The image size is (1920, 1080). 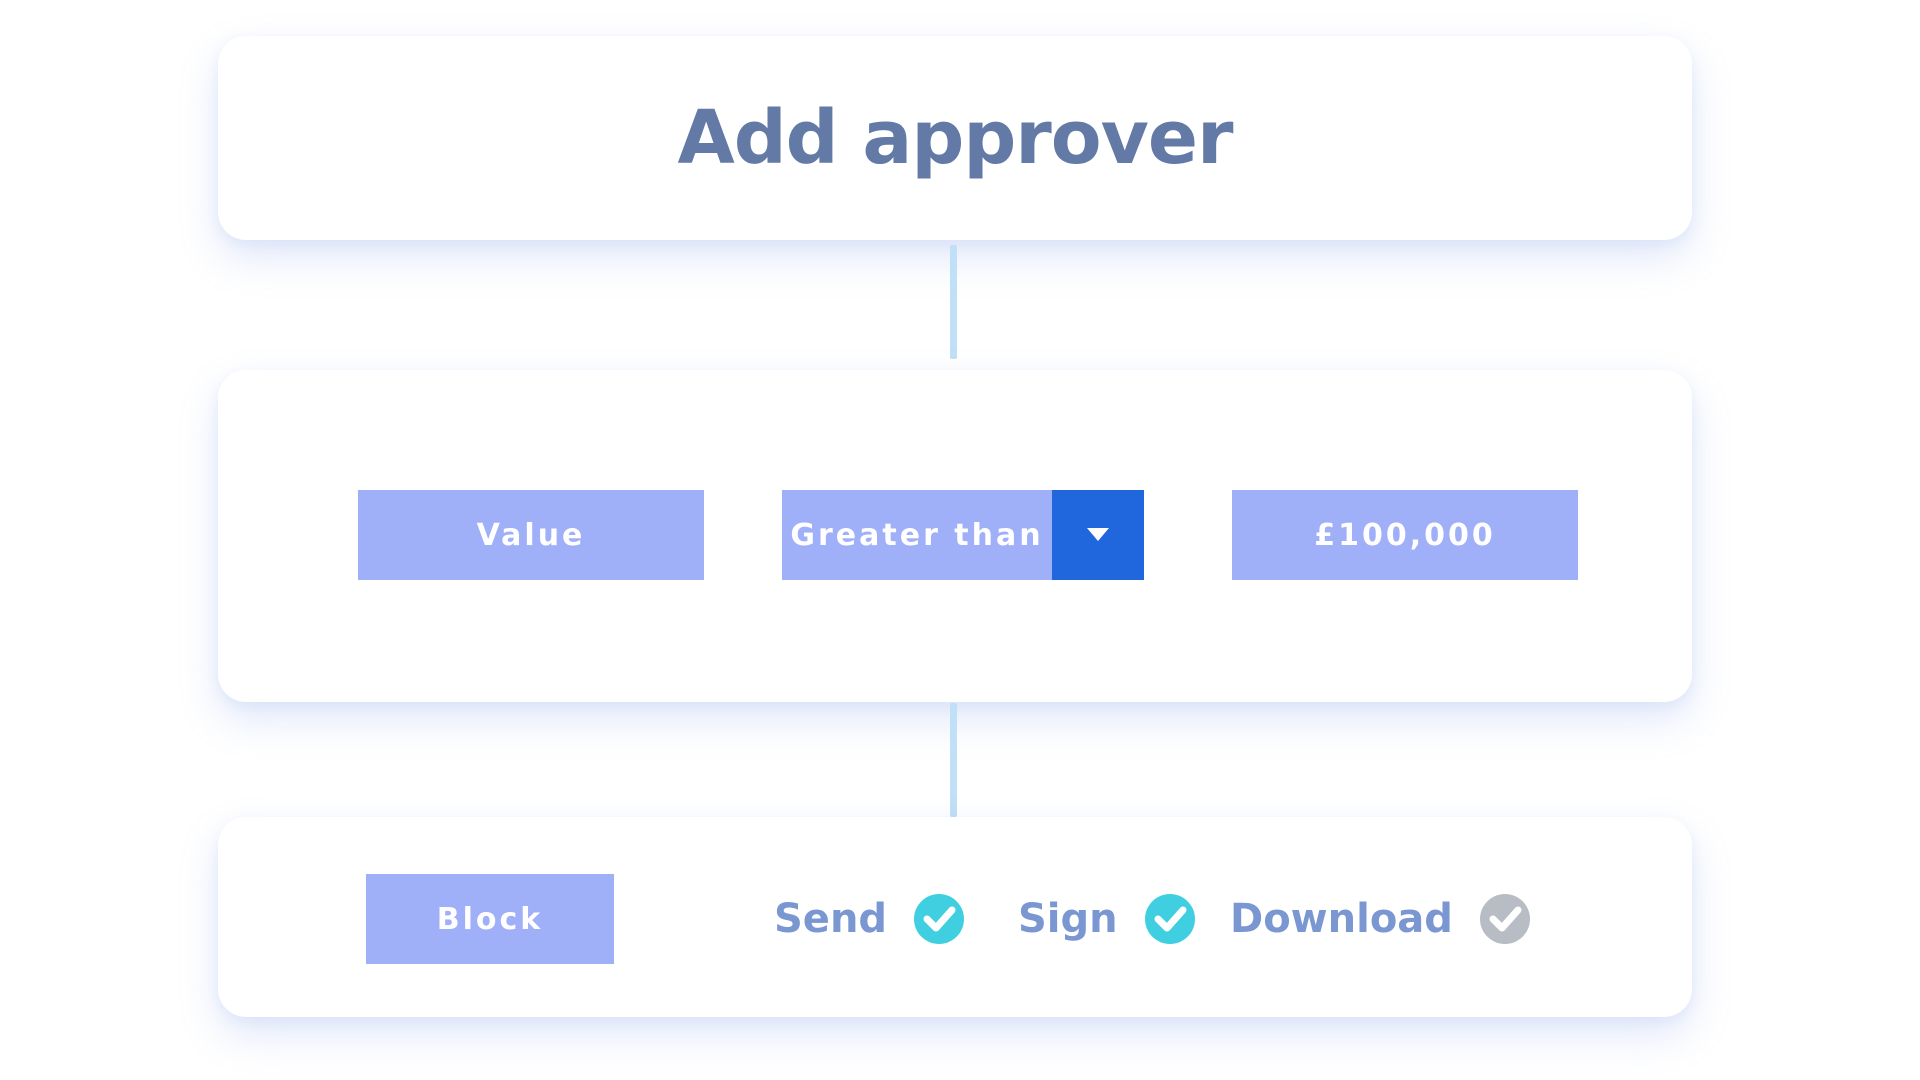 I want to click on add-approver-card: Add approver, so click(x=955, y=138).